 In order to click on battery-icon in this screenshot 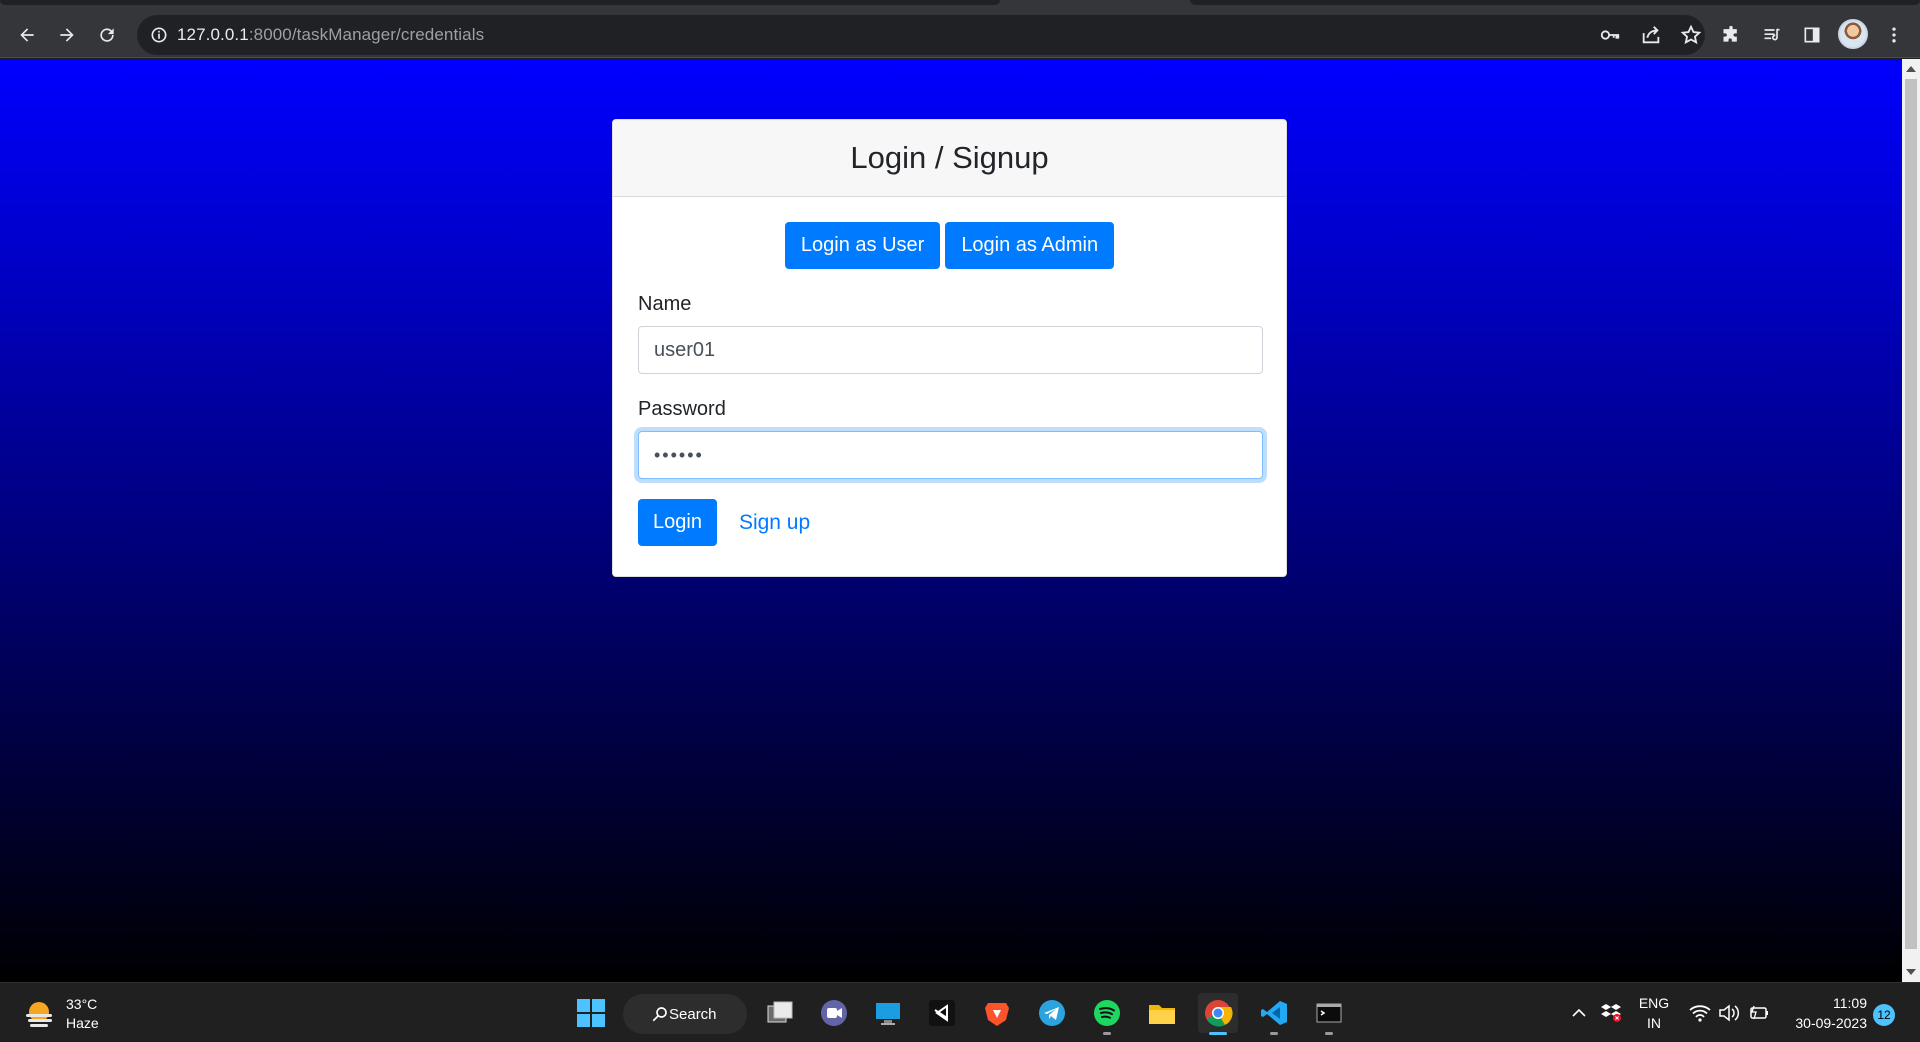, I will do `click(1759, 1013)`.